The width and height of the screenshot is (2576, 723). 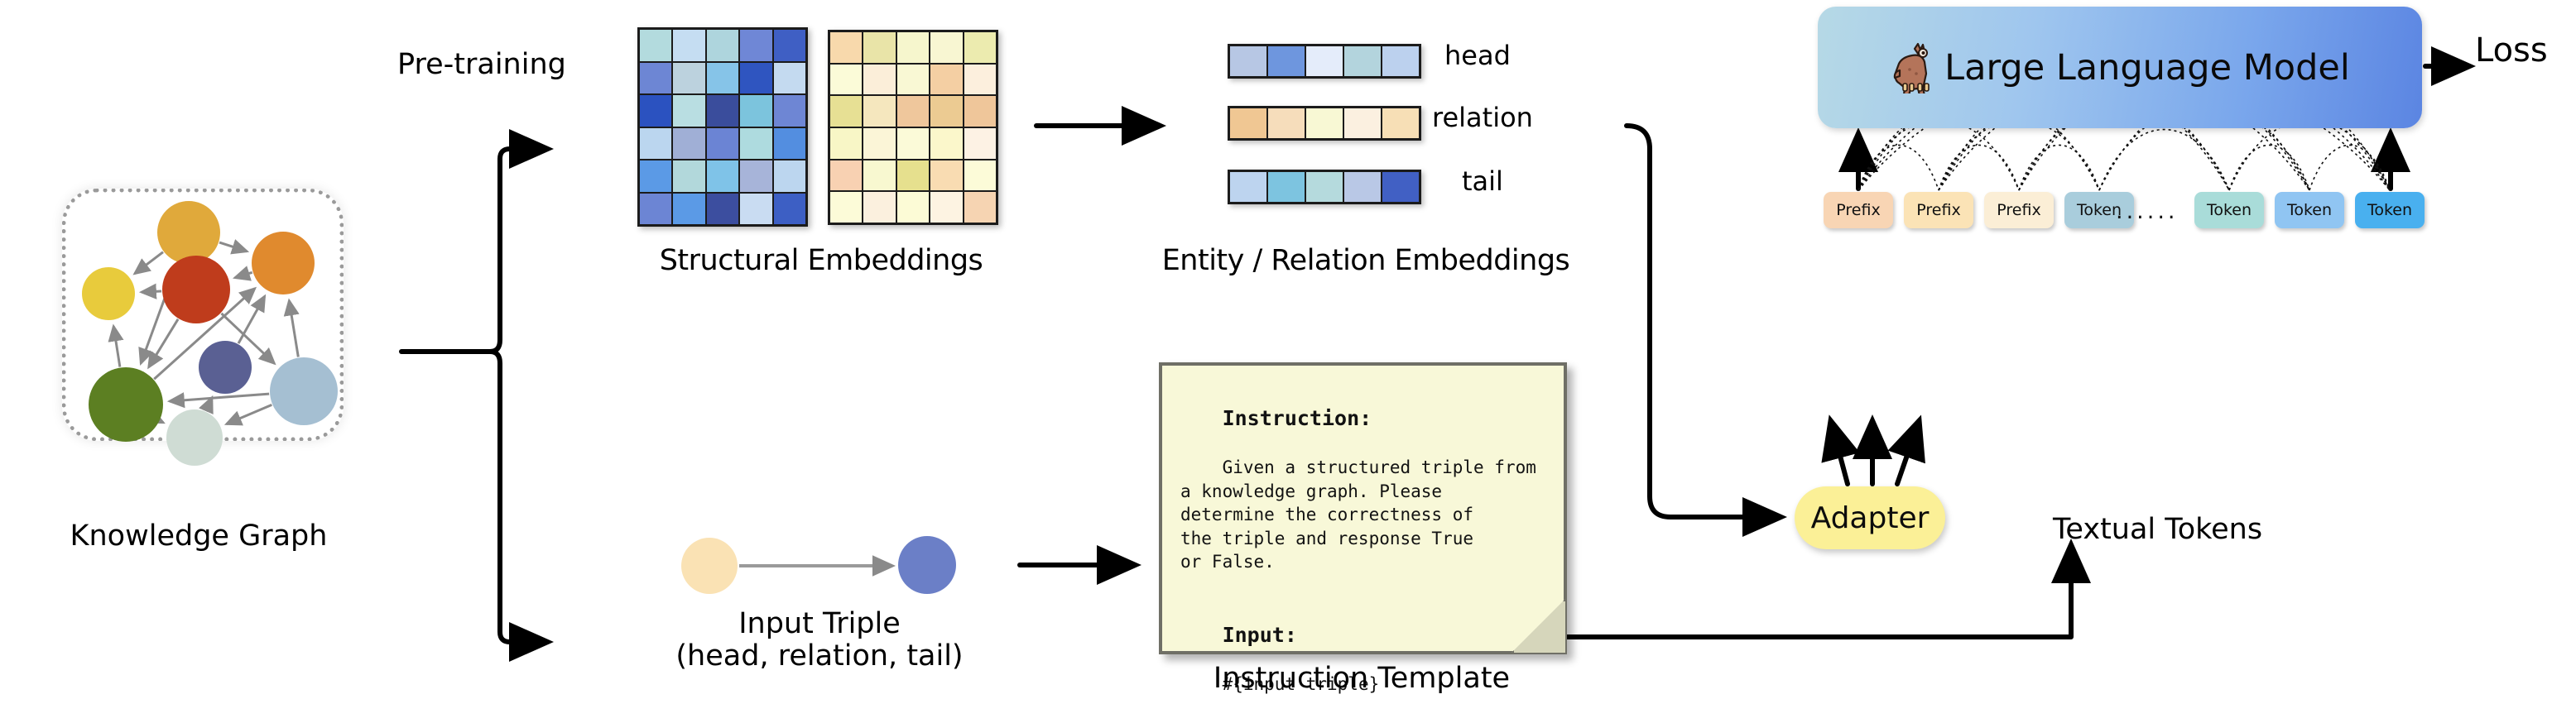 What do you see at coordinates (1362, 678) in the screenshot?
I see `instruction-template-label: Instruction Template` at bounding box center [1362, 678].